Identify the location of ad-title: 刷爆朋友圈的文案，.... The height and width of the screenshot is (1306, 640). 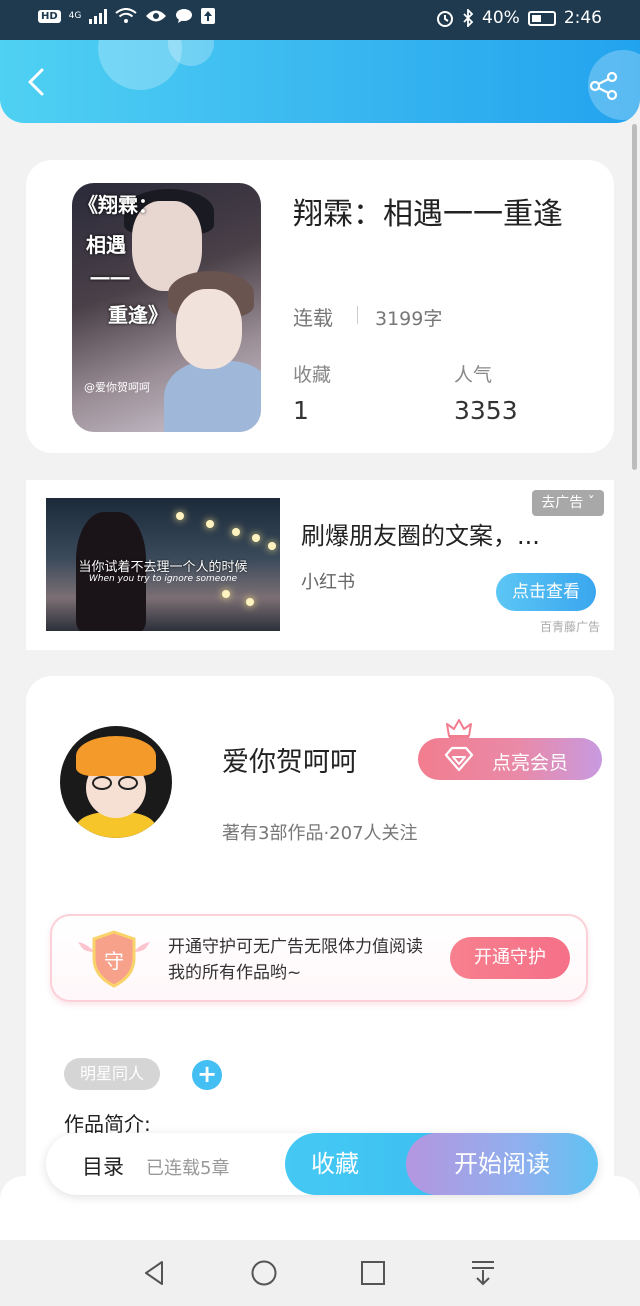
(420, 533).